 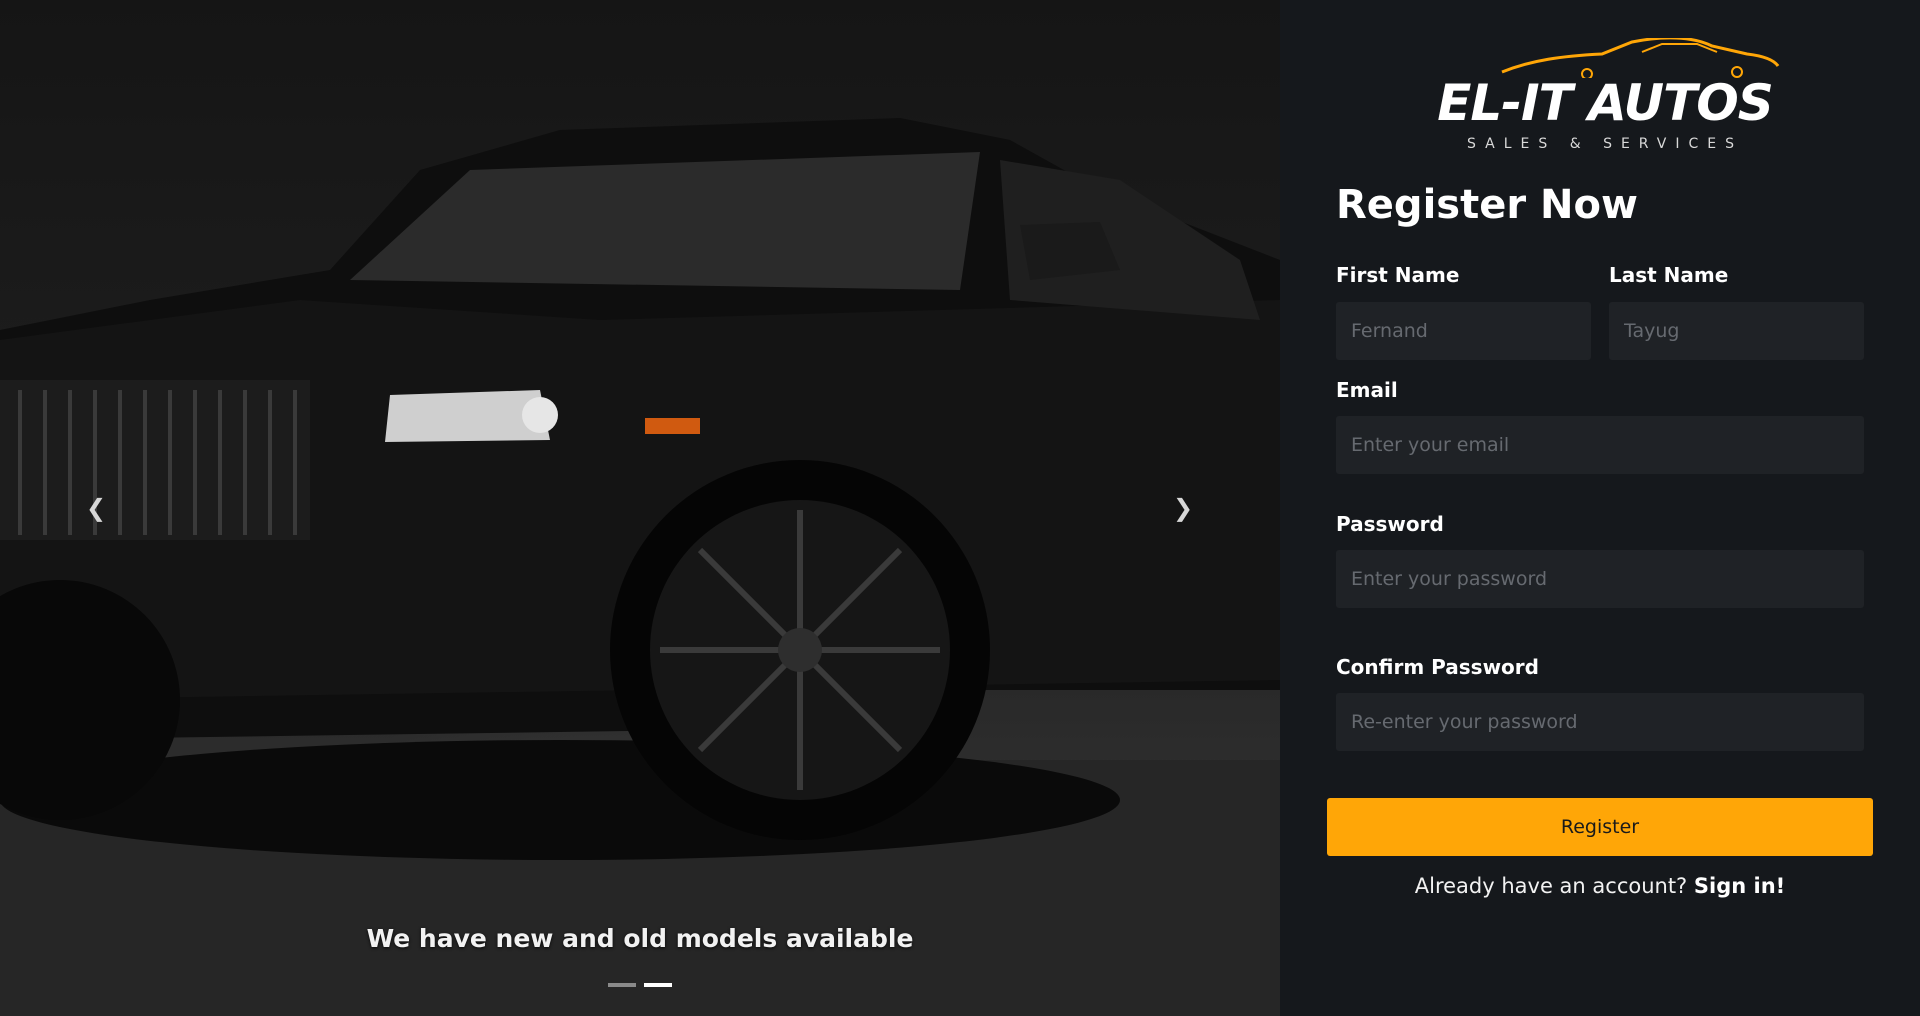 I want to click on chevron-right-icon: ❯, so click(x=1183, y=508).